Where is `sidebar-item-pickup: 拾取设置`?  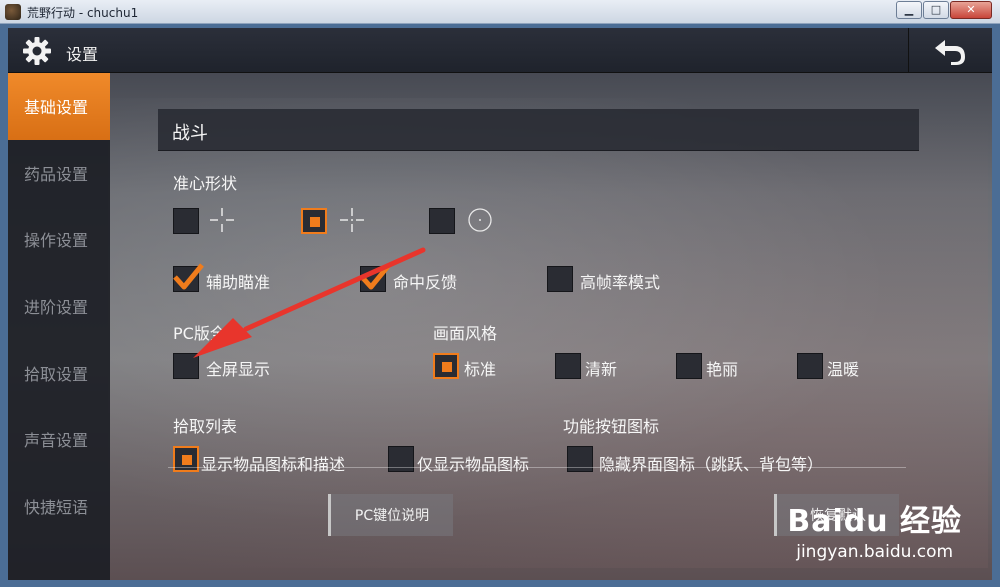
sidebar-item-pickup: 拾取设置 is located at coordinates (59, 372).